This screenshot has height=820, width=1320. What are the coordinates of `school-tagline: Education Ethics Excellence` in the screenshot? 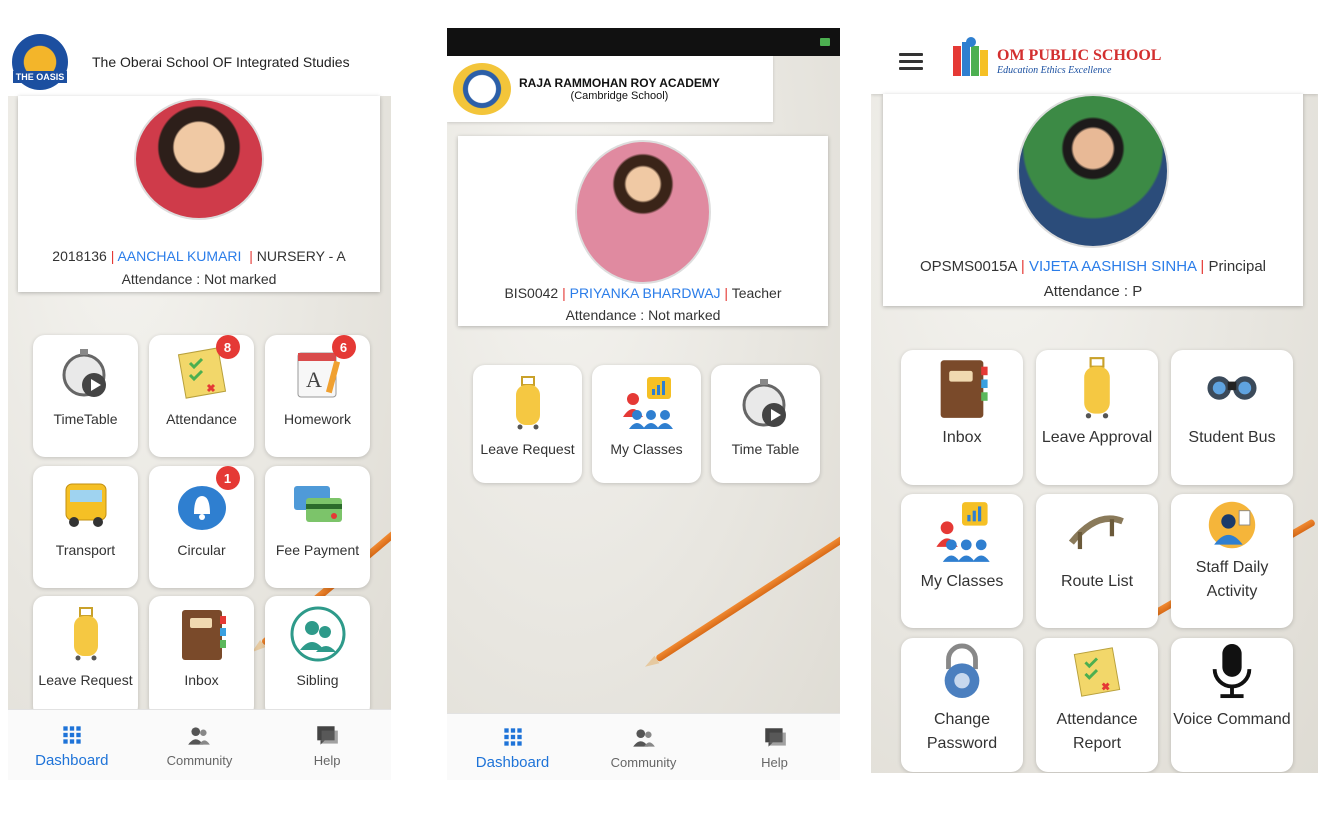 It's located at (1054, 70).